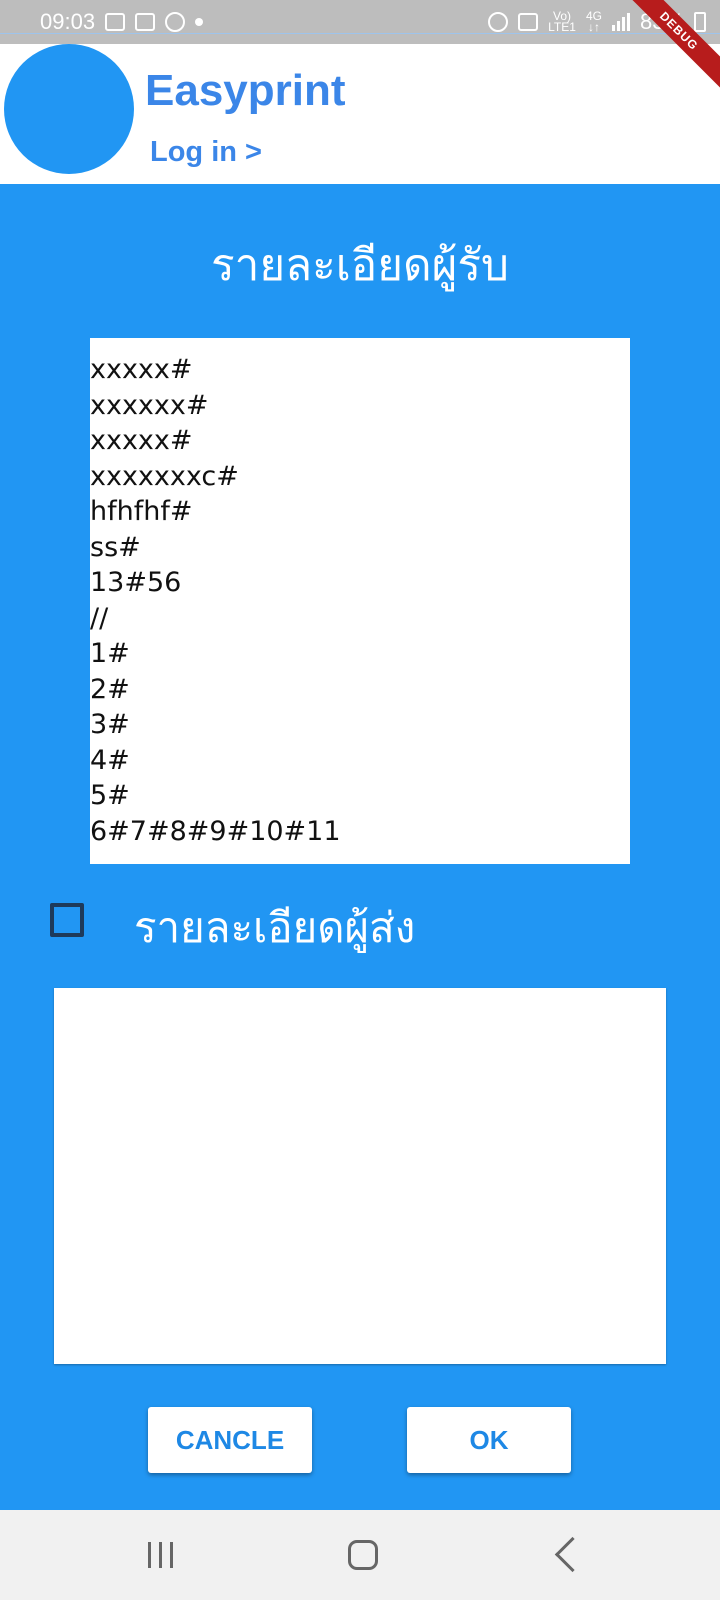  I want to click on app-title: Easyprint, so click(245, 90).